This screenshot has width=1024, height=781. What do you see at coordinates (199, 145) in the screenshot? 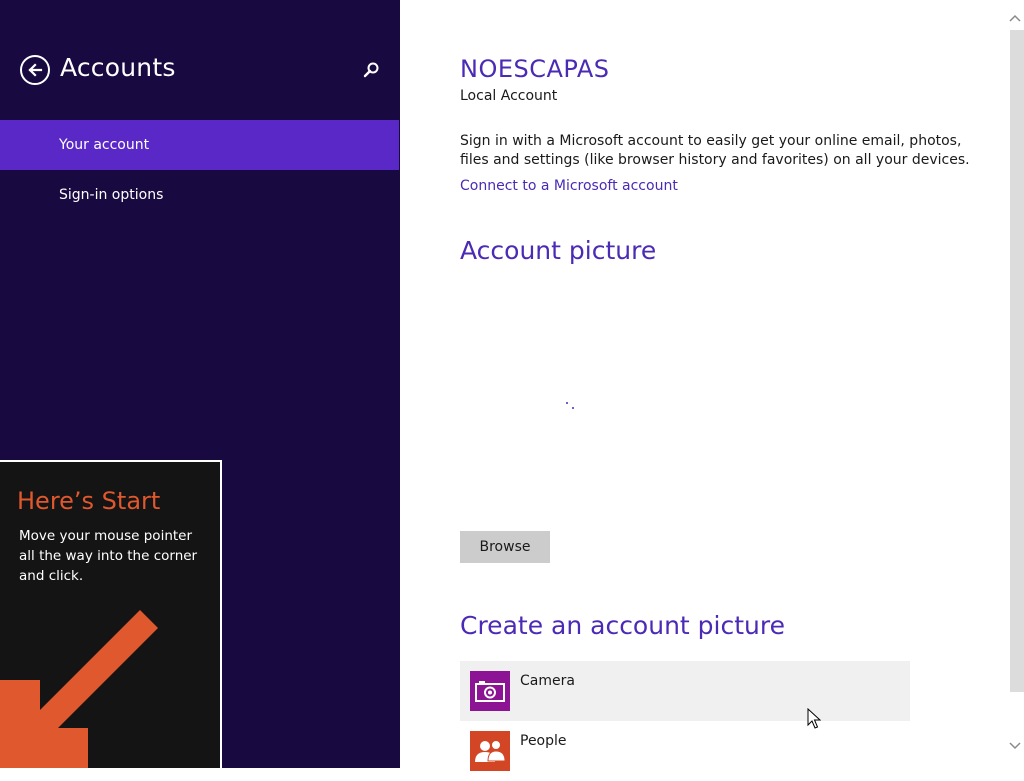
I see `nav-item-your-account: Your account` at bounding box center [199, 145].